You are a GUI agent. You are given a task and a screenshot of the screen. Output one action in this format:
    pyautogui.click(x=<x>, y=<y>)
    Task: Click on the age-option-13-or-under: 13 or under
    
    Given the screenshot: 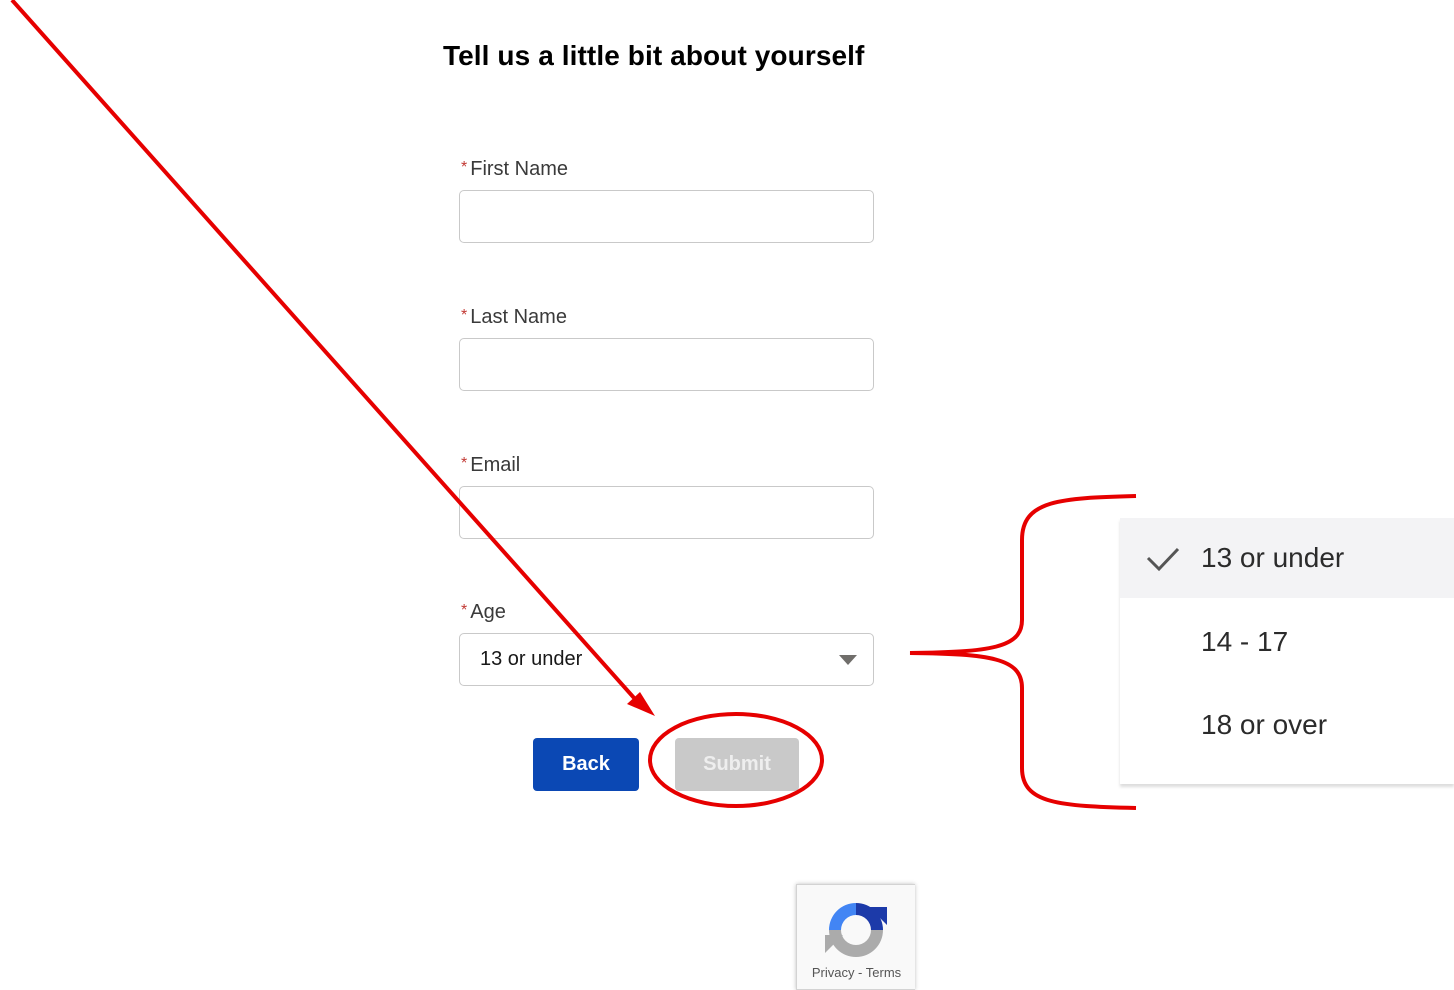 What is the action you would take?
    pyautogui.click(x=1287, y=558)
    